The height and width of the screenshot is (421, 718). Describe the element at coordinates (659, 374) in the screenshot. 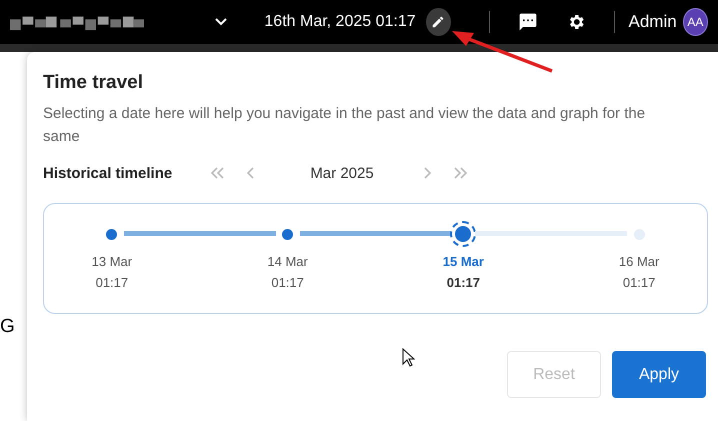

I see `apply-button: Apply` at that location.